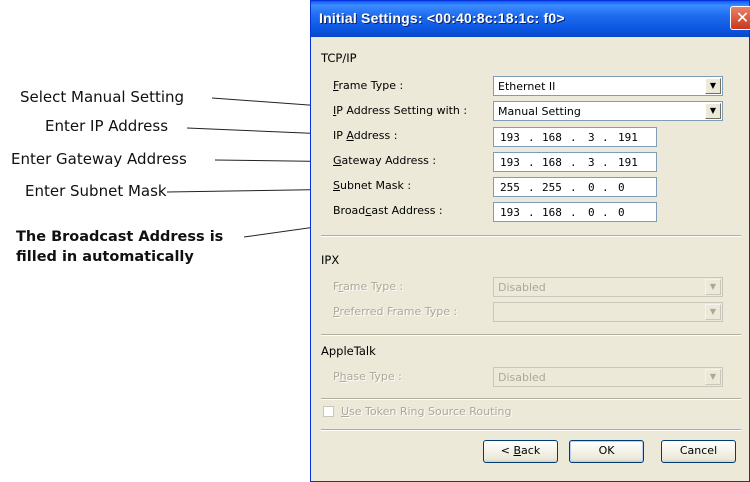 Image resolution: width=750 pixels, height=482 pixels. I want to click on gateway-octet-1: 193, so click(510, 162).